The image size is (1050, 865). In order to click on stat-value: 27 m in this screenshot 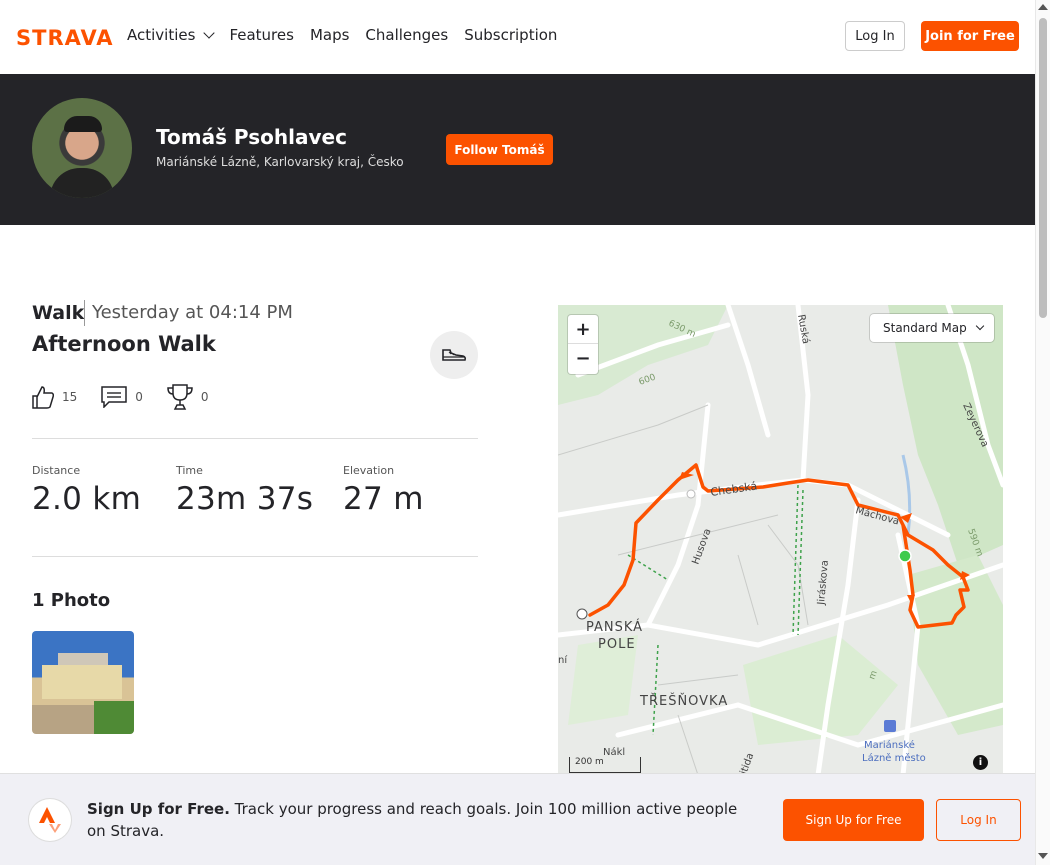, I will do `click(383, 499)`.